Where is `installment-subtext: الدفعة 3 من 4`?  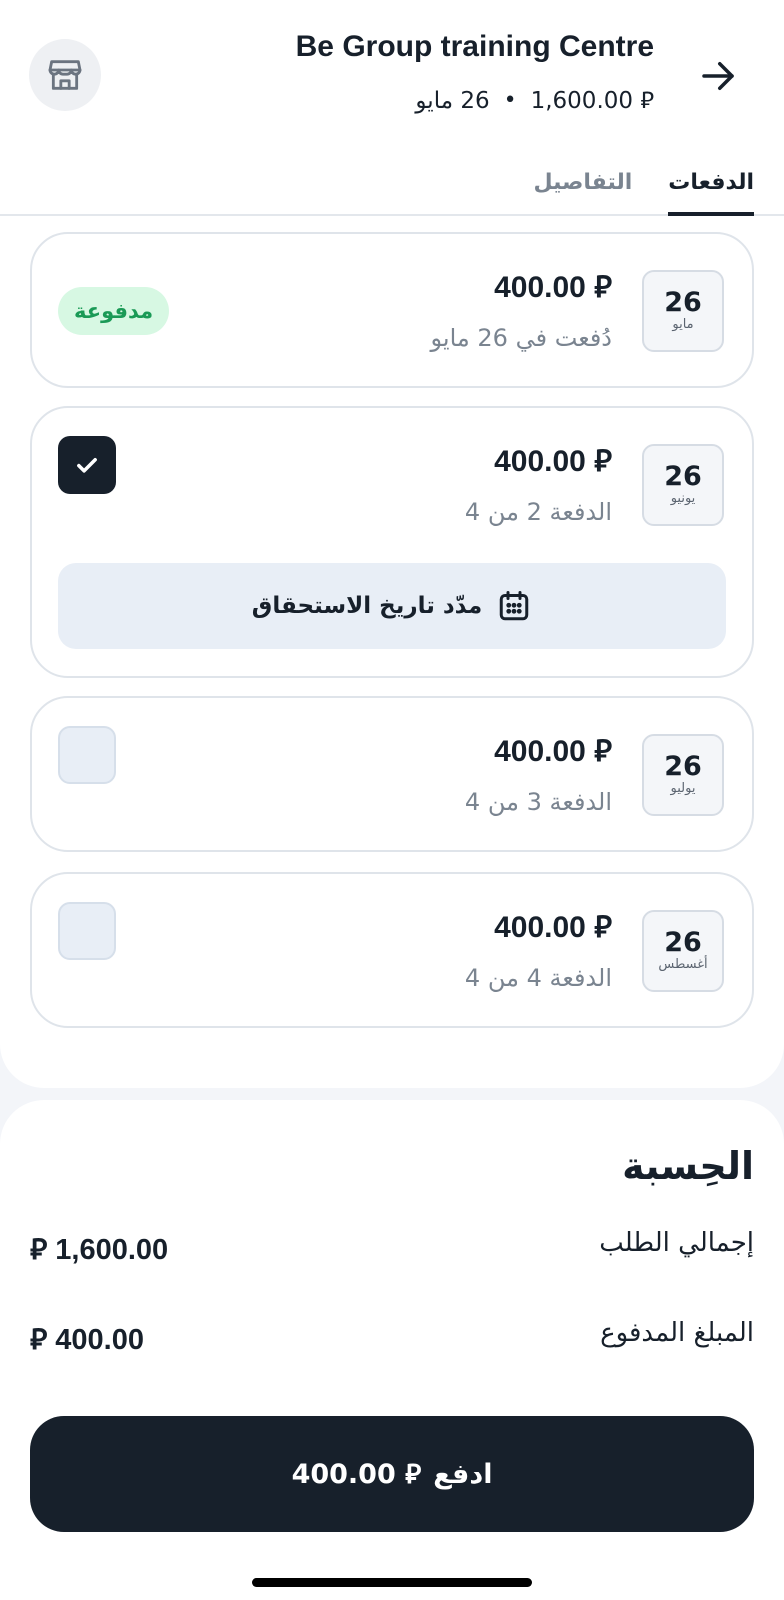
installment-subtext: الدفعة 3 من 4 is located at coordinates (538, 802).